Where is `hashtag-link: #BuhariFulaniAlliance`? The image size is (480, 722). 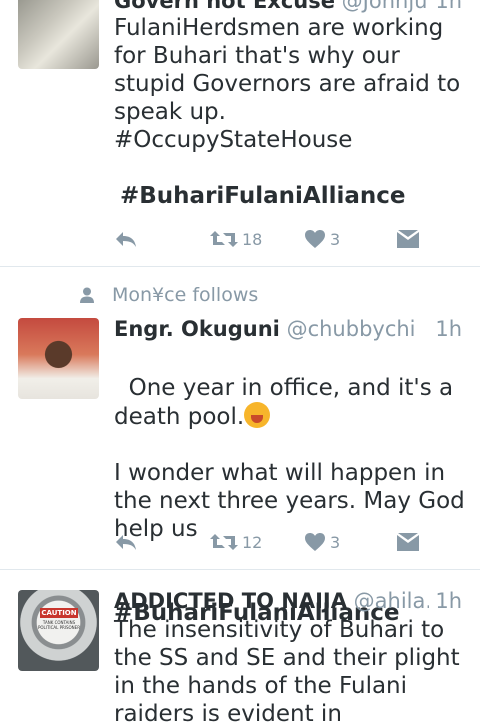 hashtag-link: #BuhariFulaniAlliance is located at coordinates (293, 196).